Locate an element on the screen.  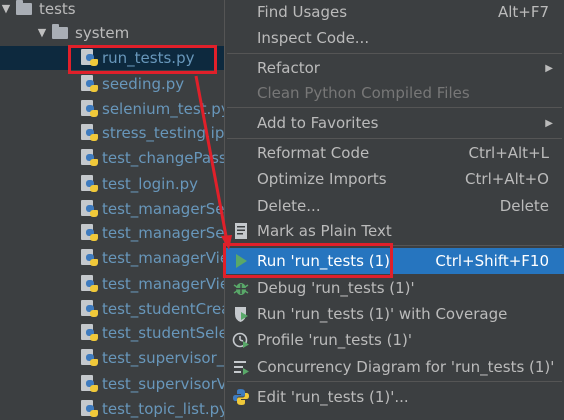
tree-item-label: test_managerSetting.py is located at coordinates (163, 233).